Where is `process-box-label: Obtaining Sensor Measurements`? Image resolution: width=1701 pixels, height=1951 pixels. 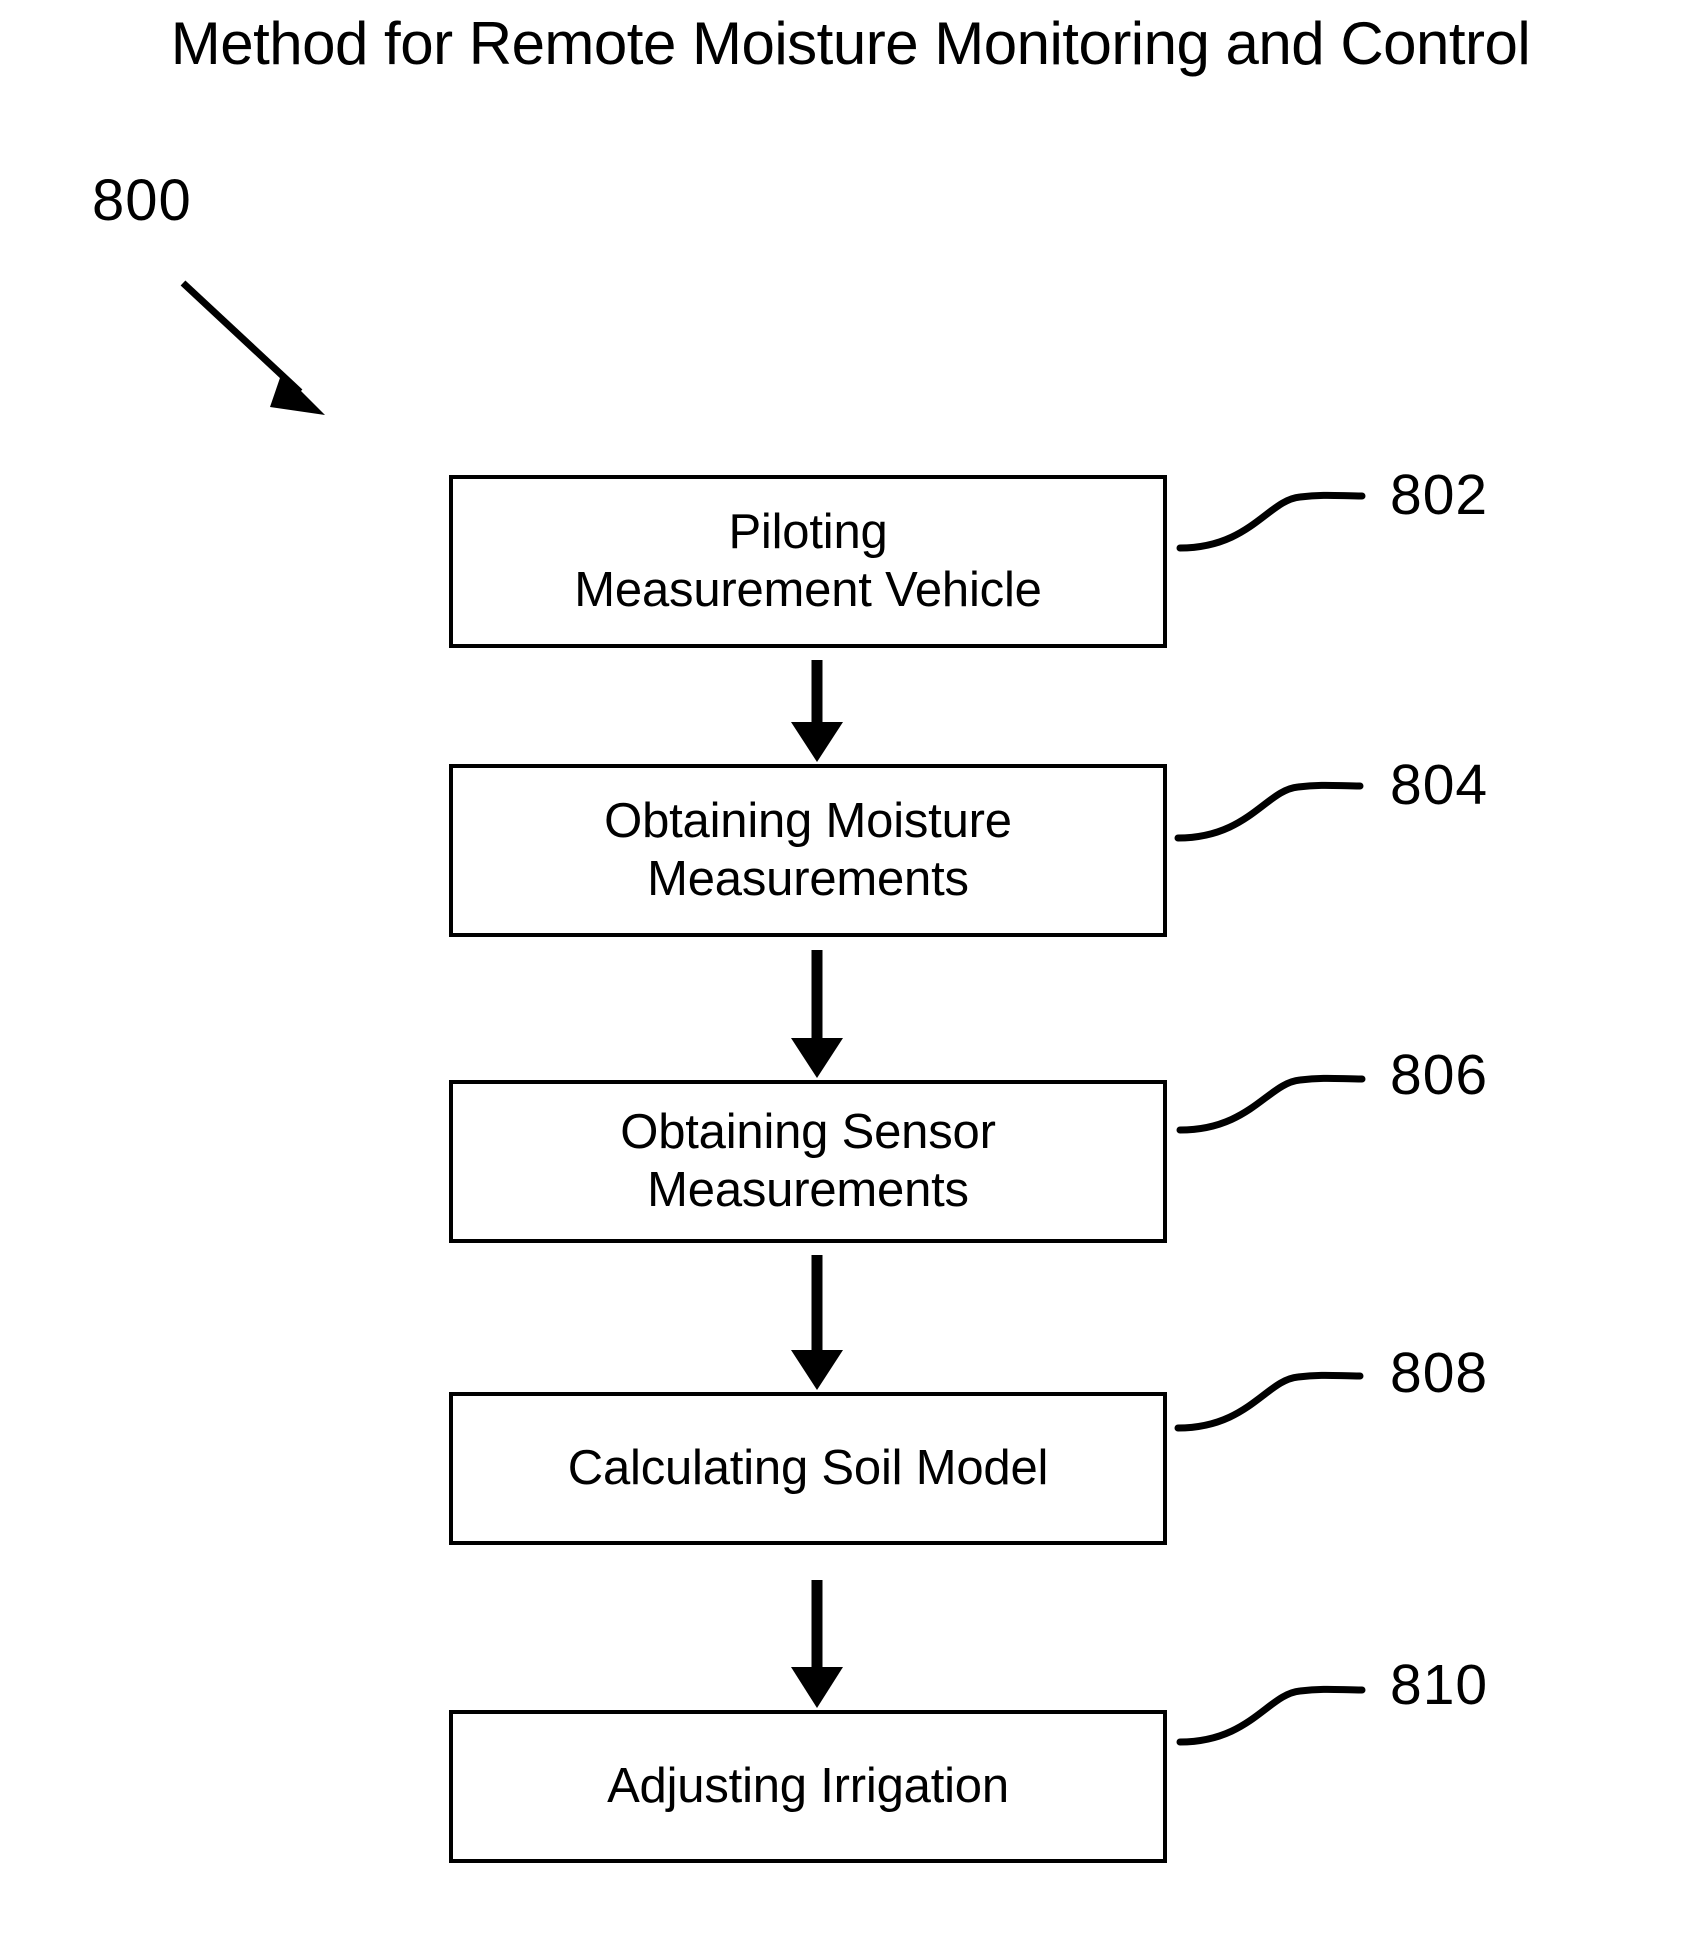 process-box-label: Obtaining Sensor Measurements is located at coordinates (807, 1161).